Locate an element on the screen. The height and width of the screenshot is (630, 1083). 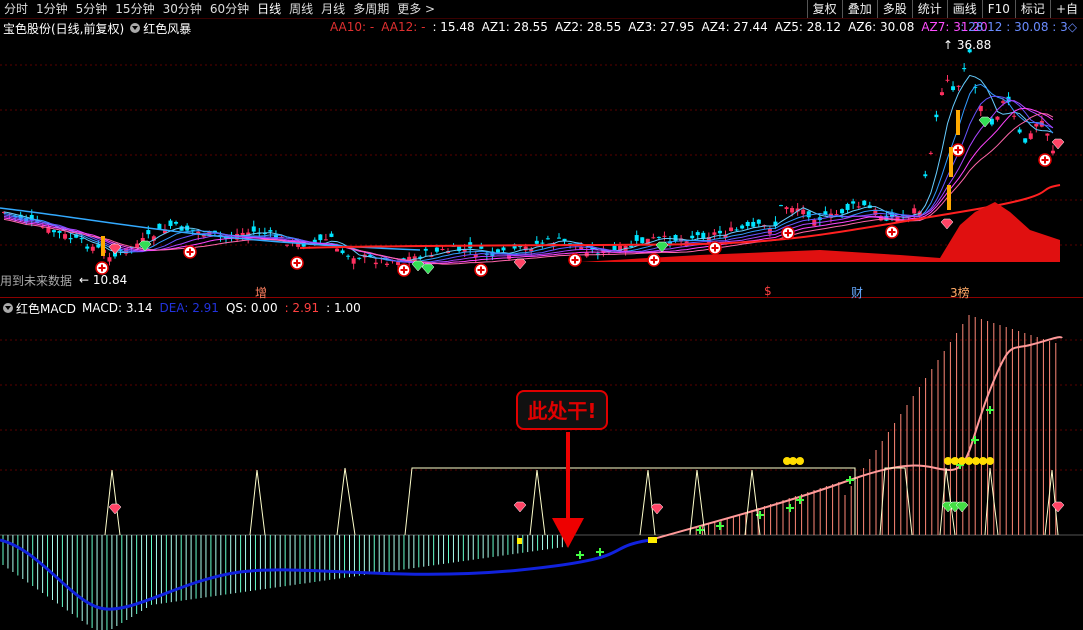
annotation-callout: 此处干! is located at coordinates (562, 410).